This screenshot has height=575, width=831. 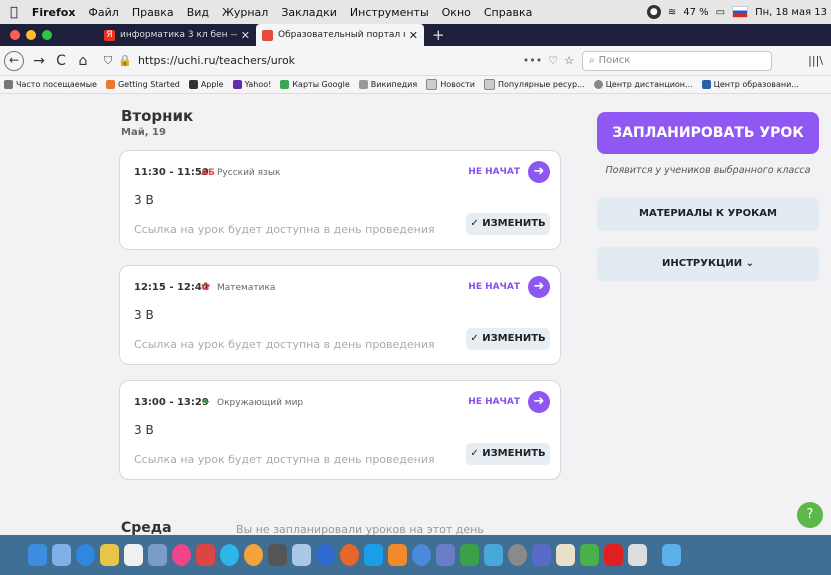 What do you see at coordinates (143, 132) in the screenshot?
I see `day-date: Май, 19` at bounding box center [143, 132].